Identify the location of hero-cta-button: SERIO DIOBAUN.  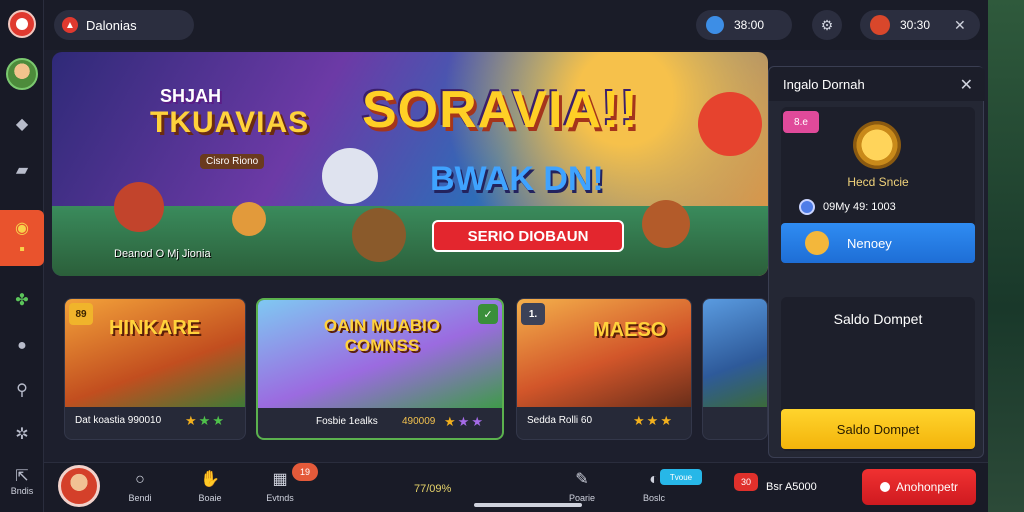
(528, 236).